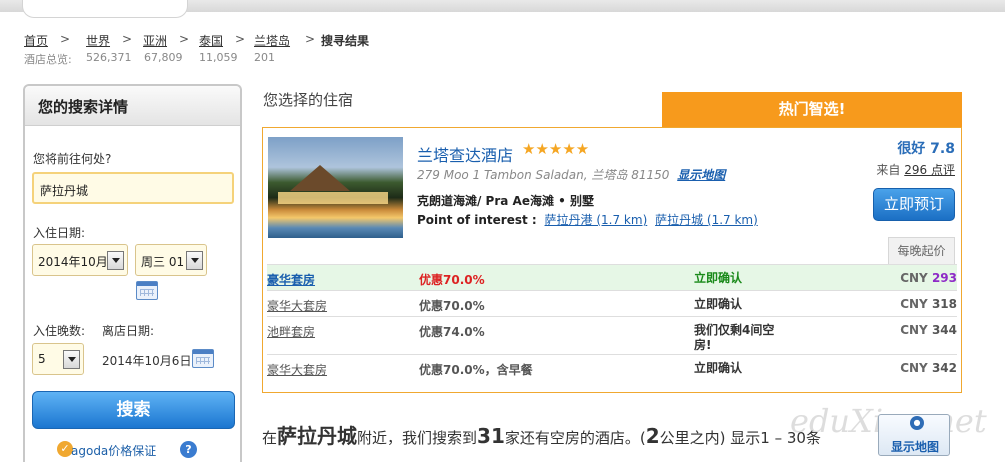 The image size is (1005, 462). What do you see at coordinates (476, 370) in the screenshot?
I see `room-deal: 优惠70.0%，含早餐` at bounding box center [476, 370].